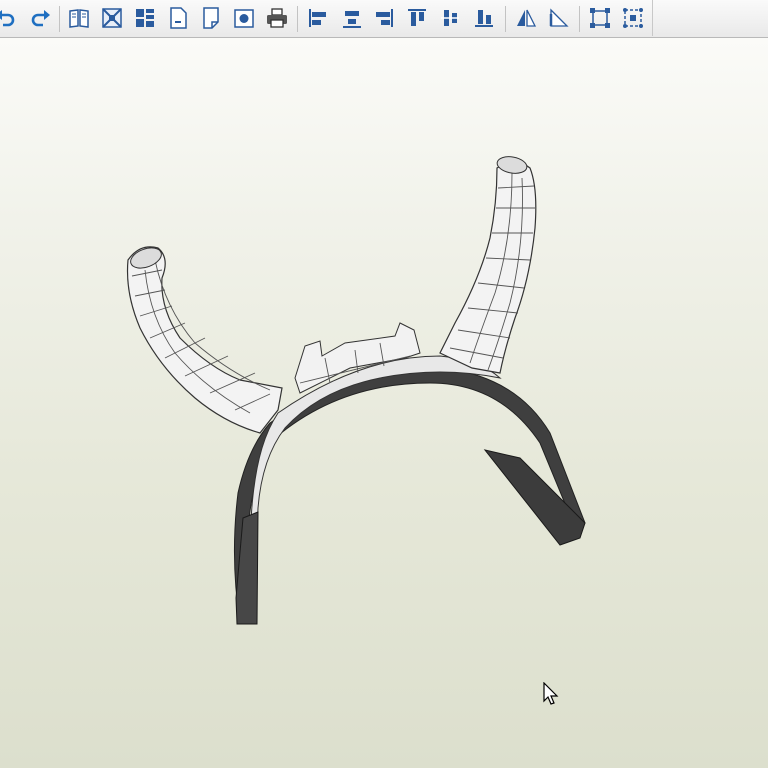  I want to click on align-right-icon, so click(384, 18).